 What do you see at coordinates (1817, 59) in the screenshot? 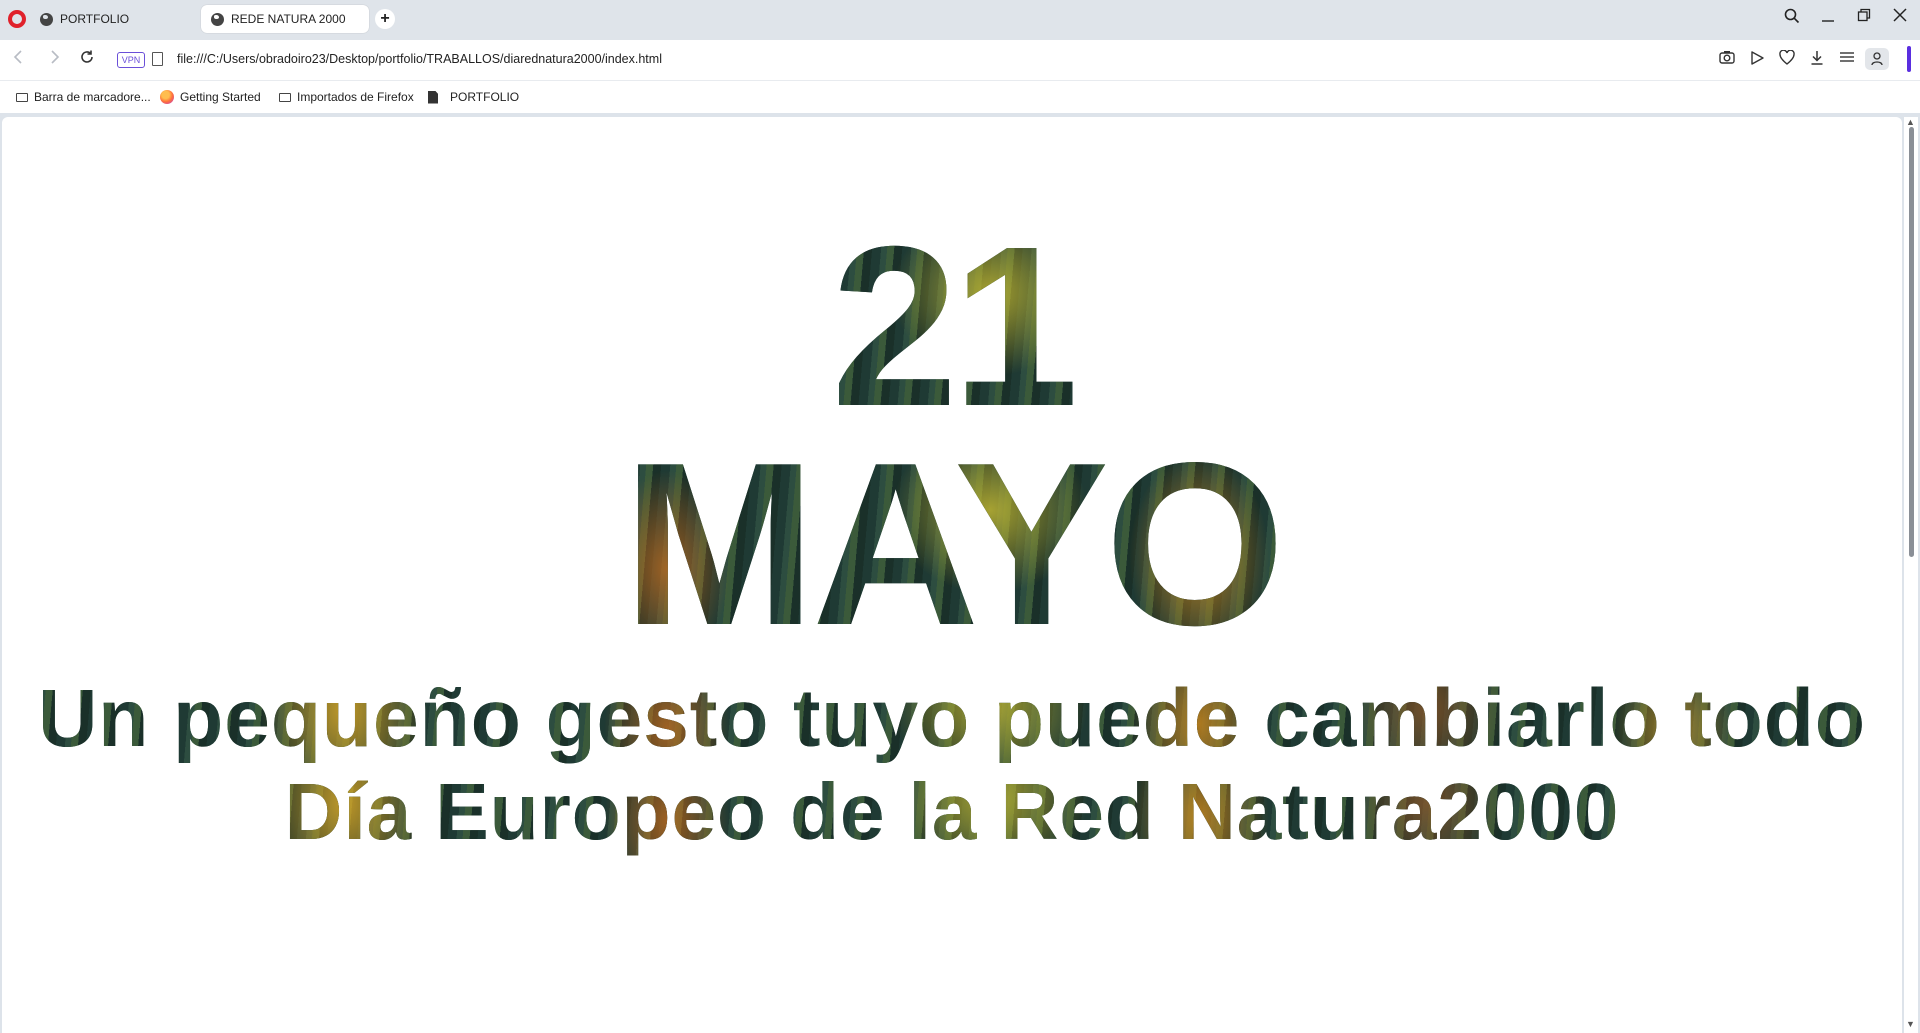
I see `download-icon` at bounding box center [1817, 59].